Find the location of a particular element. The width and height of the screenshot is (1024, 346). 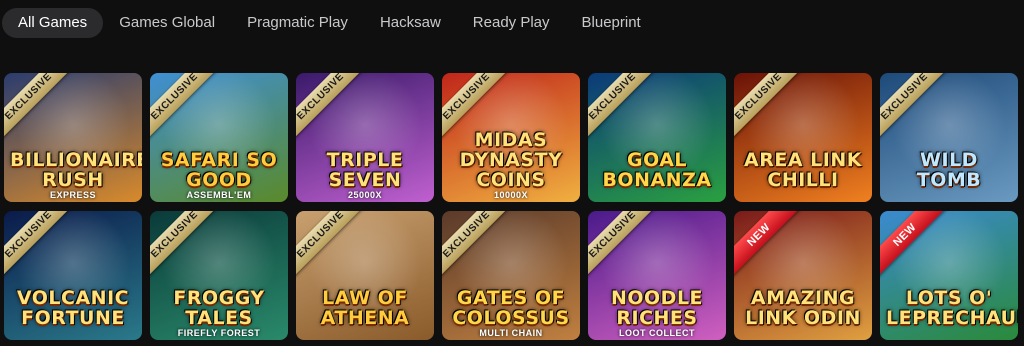

game-tile: Midas Dynasty Coins 10000X EXCLUSIVE is located at coordinates (511, 137).